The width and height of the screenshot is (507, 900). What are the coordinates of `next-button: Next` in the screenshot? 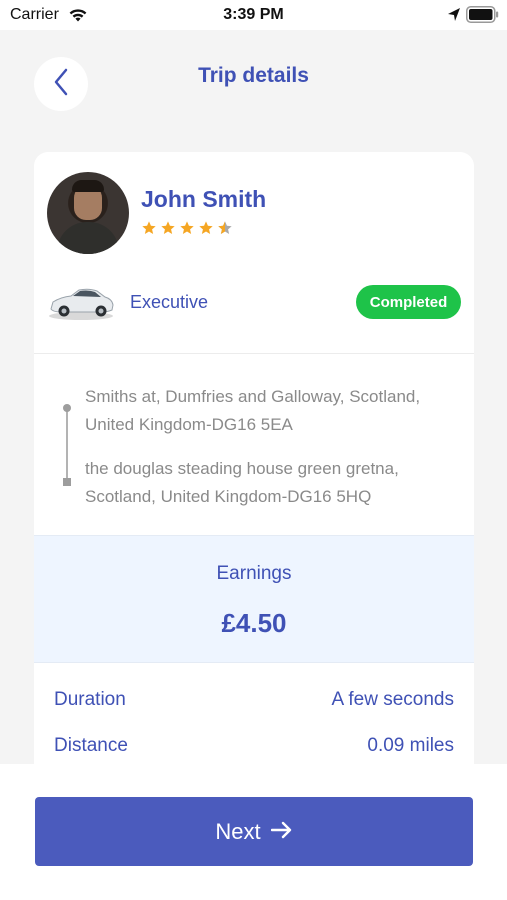 It's located at (254, 831).